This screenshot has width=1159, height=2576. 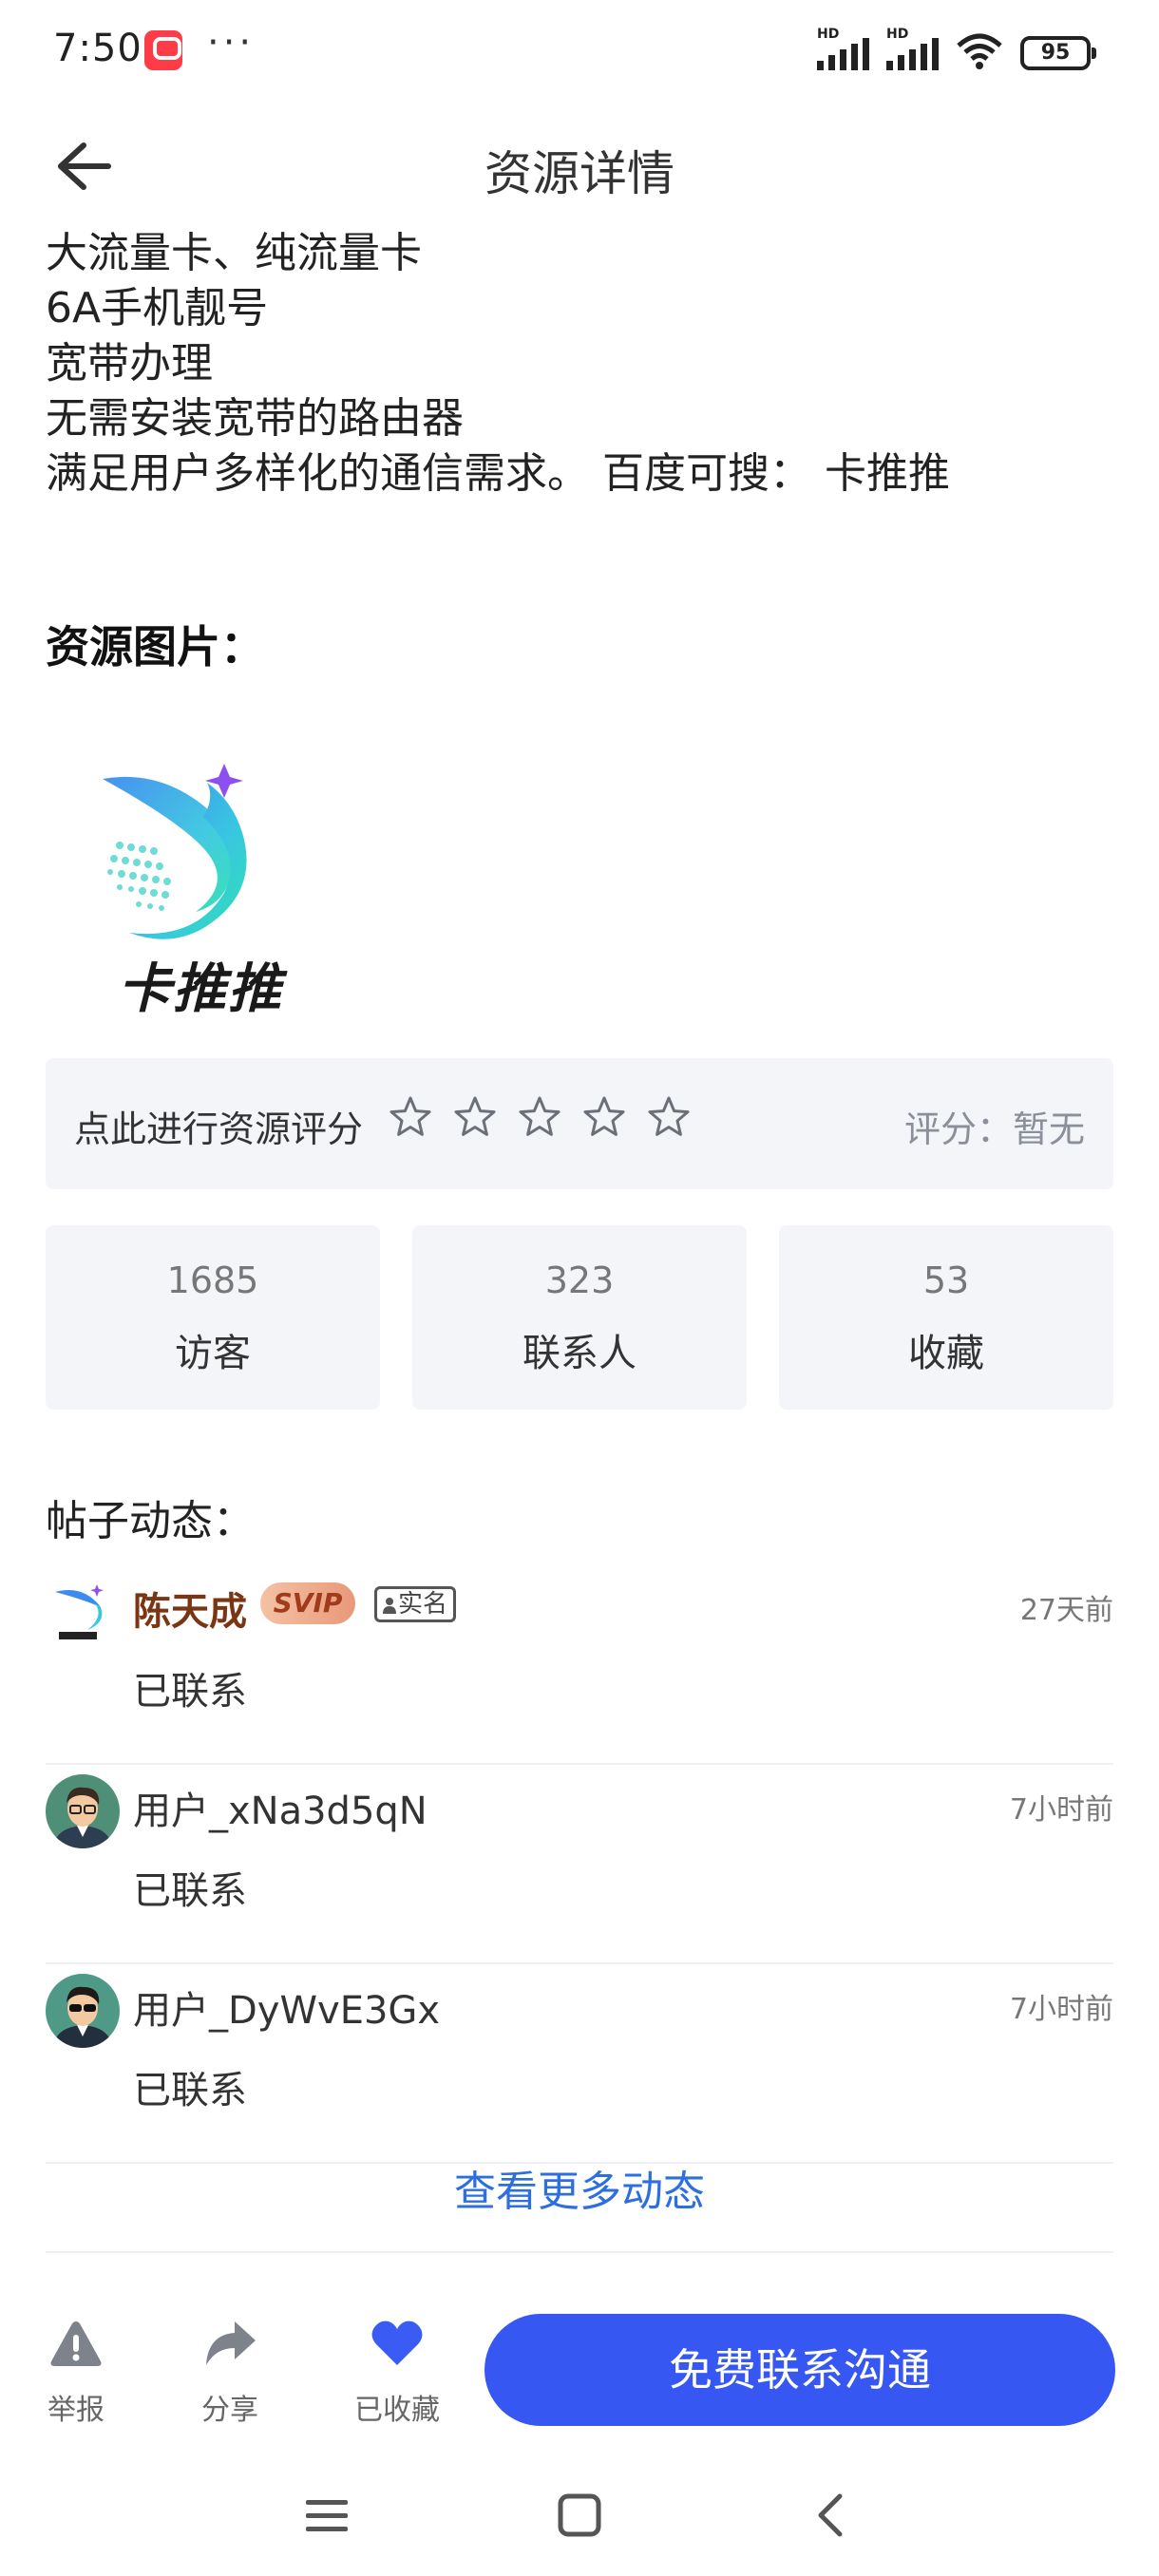 I want to click on user-name: 用户_DyWvE3Gx, so click(x=286, y=2007).